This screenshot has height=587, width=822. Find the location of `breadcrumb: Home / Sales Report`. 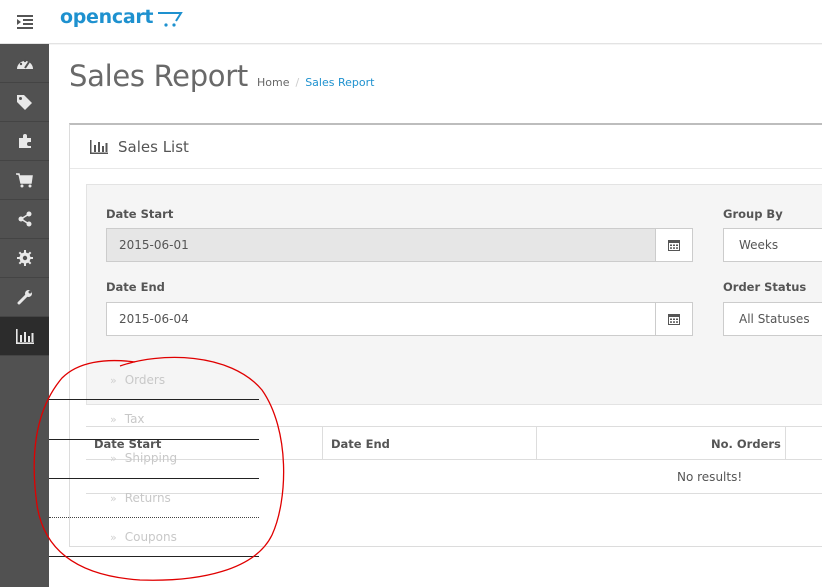

breadcrumb: Home / Sales Report is located at coordinates (315, 82).